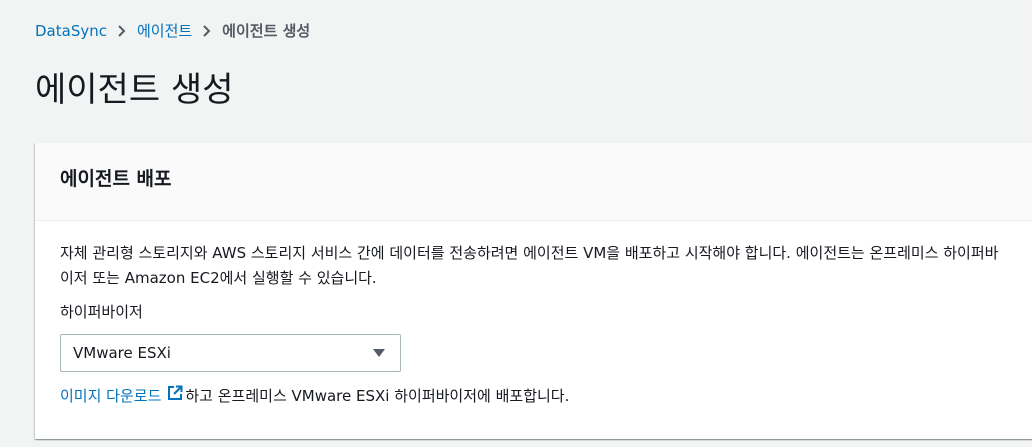 The width and height of the screenshot is (1032, 447). What do you see at coordinates (134, 90) in the screenshot?
I see `page-title: 에이전트 생성` at bounding box center [134, 90].